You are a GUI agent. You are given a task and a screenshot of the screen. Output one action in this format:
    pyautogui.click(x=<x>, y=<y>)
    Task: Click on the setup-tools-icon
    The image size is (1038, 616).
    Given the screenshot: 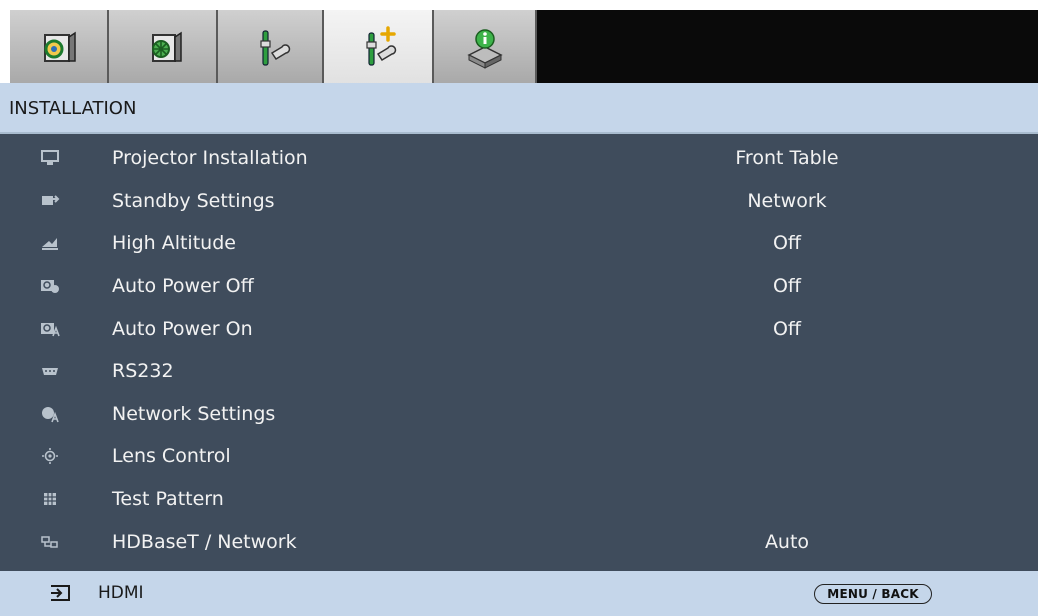 What is the action you would take?
    pyautogui.click(x=275, y=47)
    